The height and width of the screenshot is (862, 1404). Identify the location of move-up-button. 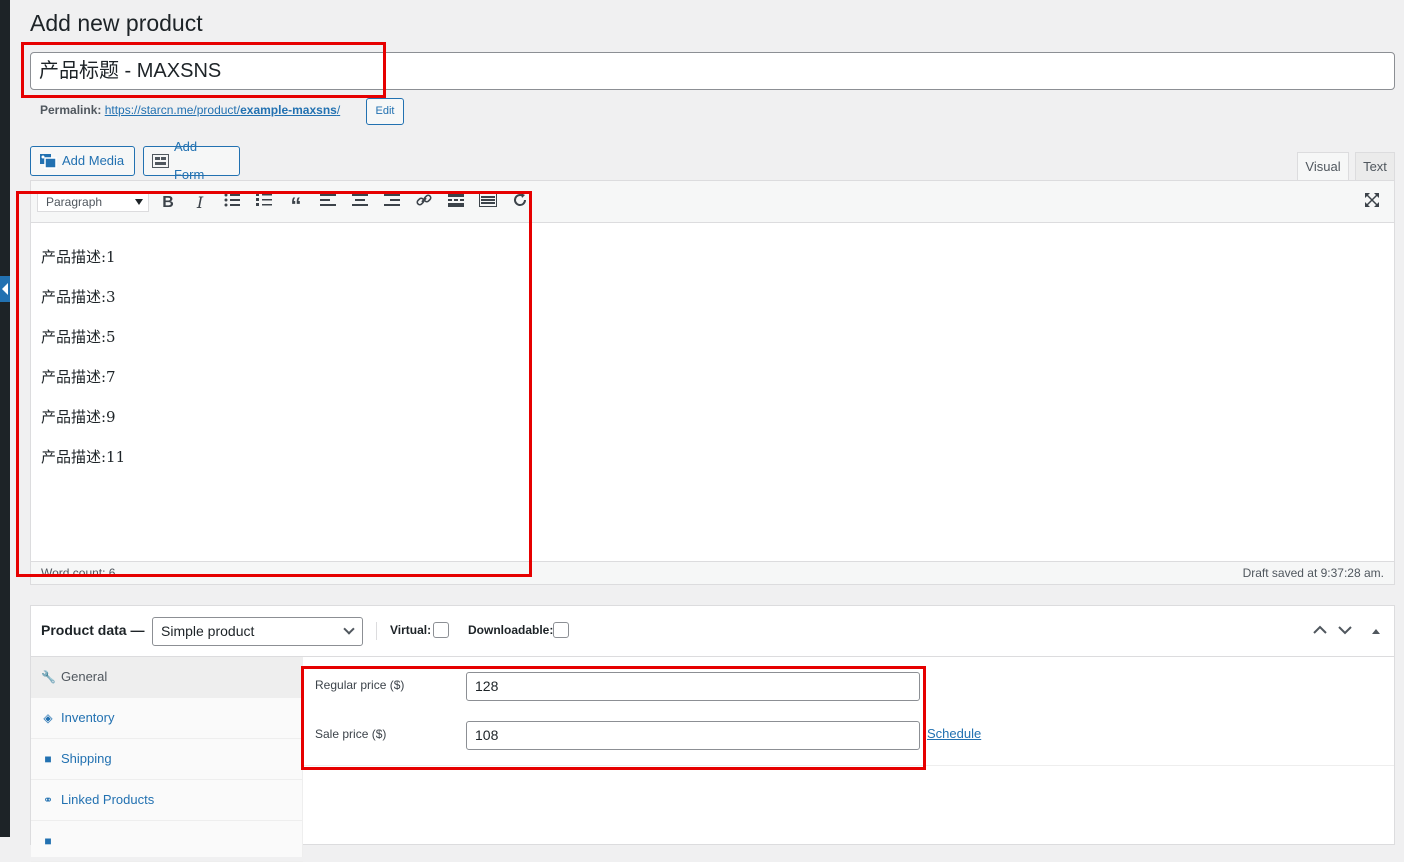
(1320, 630).